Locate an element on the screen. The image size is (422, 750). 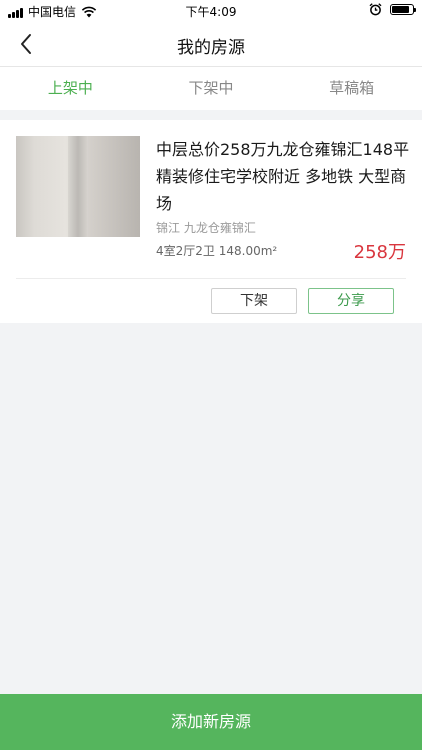
listing-specs: 4室2厅2卫 148.00m² is located at coordinates (217, 251).